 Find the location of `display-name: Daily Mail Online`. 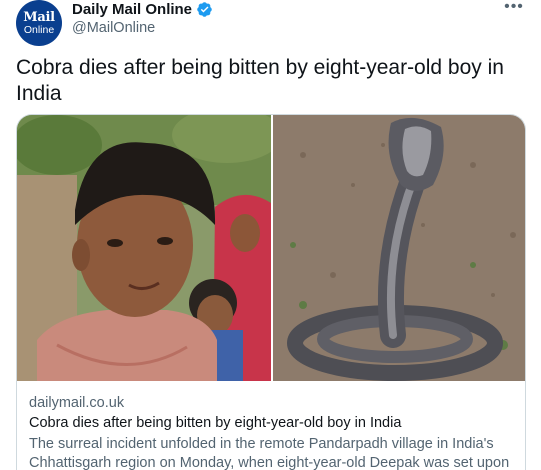

display-name: Daily Mail Online is located at coordinates (132, 9).